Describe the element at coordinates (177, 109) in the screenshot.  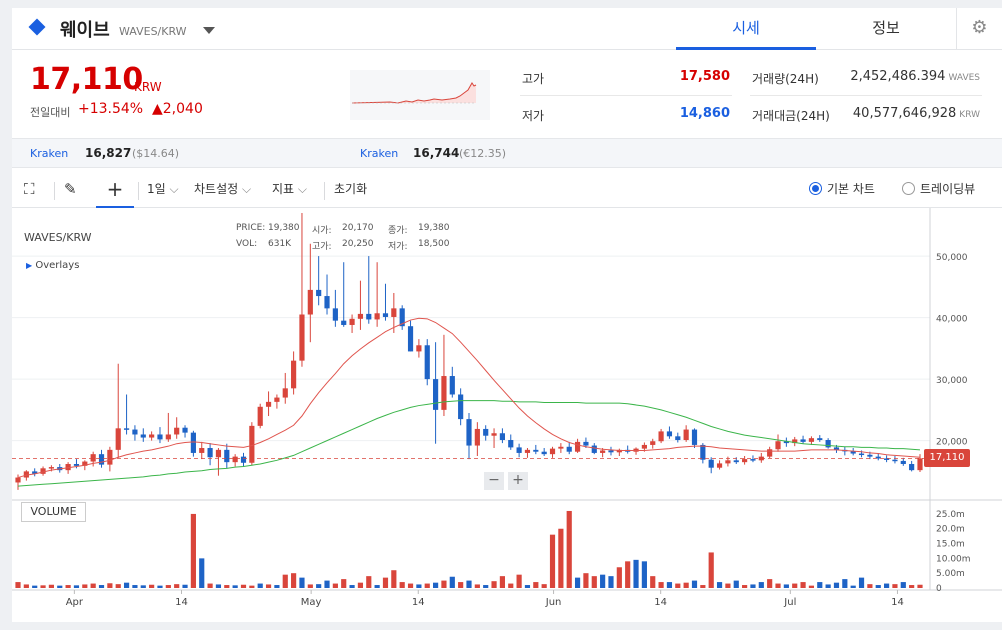
I see `change-amount: ▲2,040` at that location.